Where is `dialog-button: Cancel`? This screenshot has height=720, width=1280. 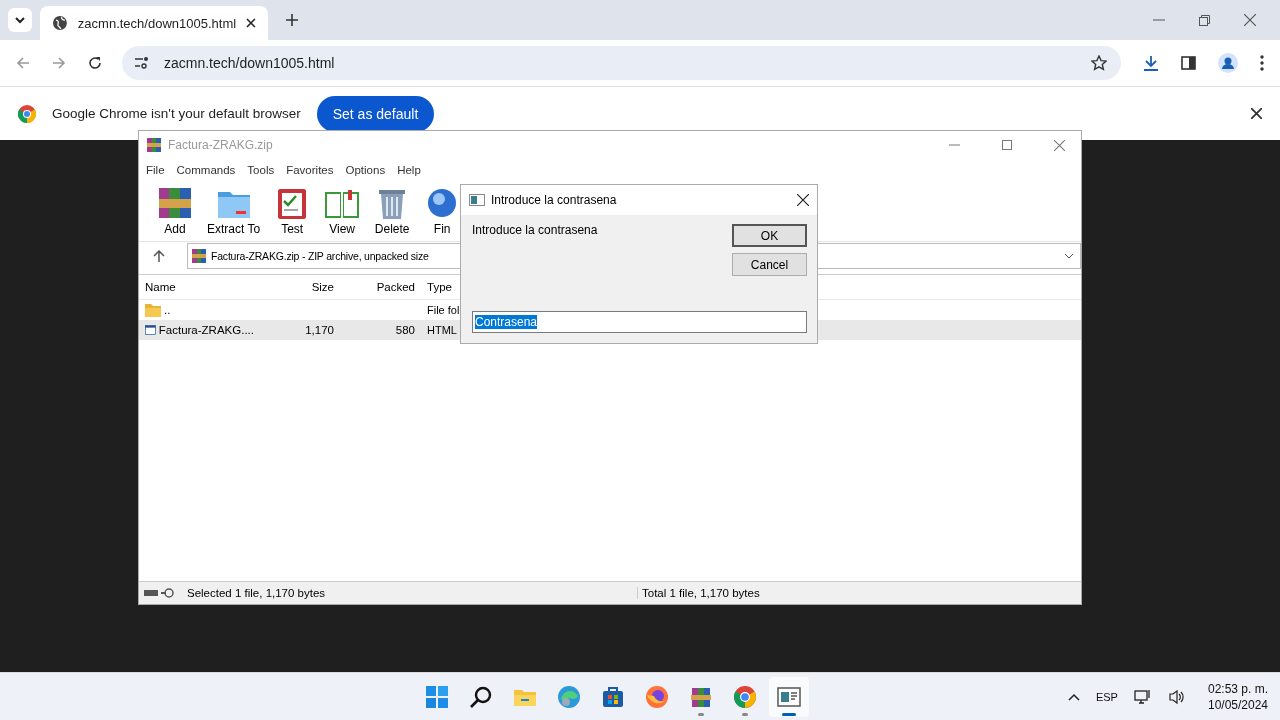 dialog-button: Cancel is located at coordinates (769, 264).